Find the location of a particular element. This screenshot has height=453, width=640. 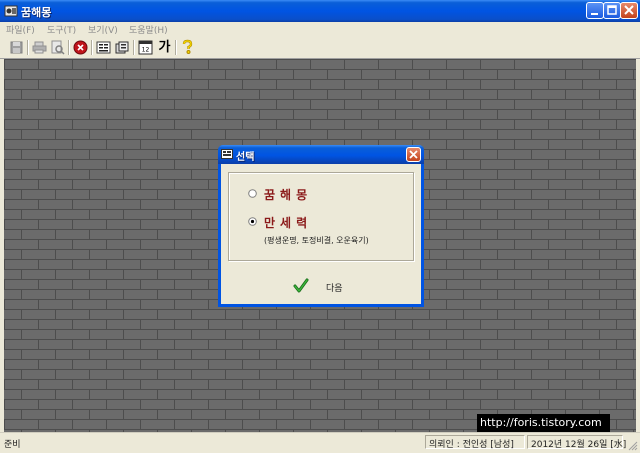

option-manseryeok-label: 만세력 is located at coordinates (288, 222).